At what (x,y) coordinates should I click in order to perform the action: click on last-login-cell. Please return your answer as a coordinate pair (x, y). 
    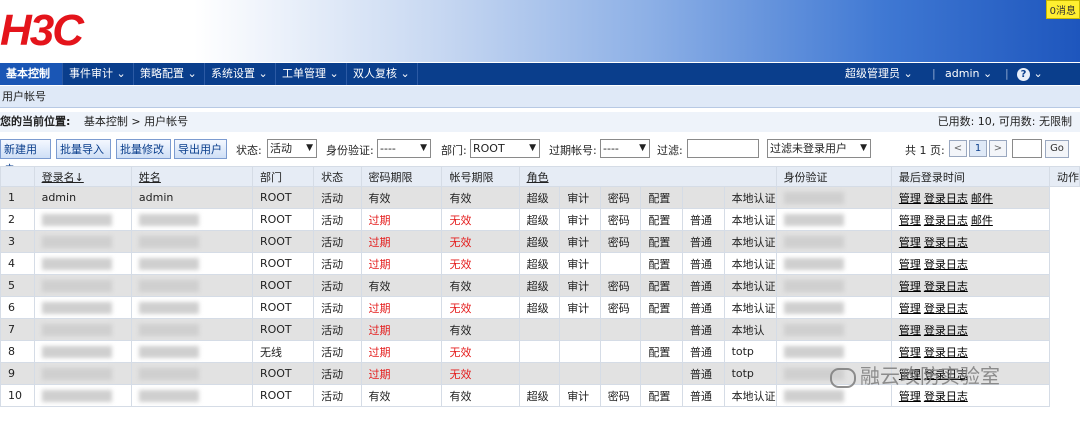
    Looking at the image, I should click on (833, 241).